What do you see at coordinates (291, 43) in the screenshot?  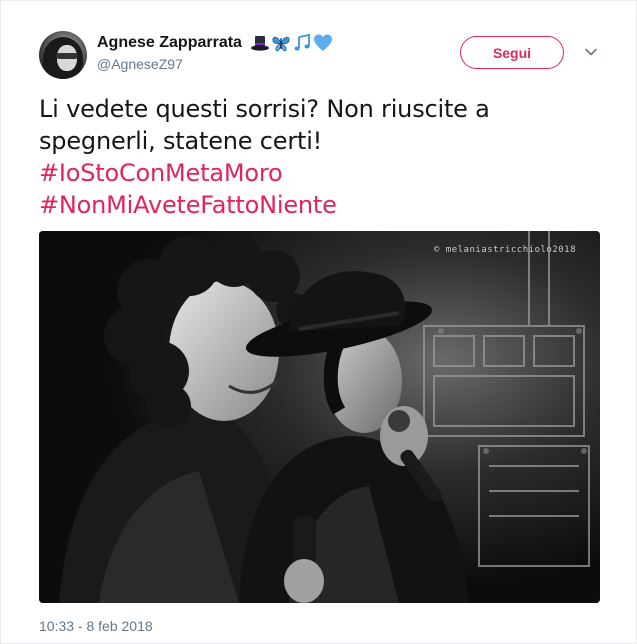 I see `name-emojis` at bounding box center [291, 43].